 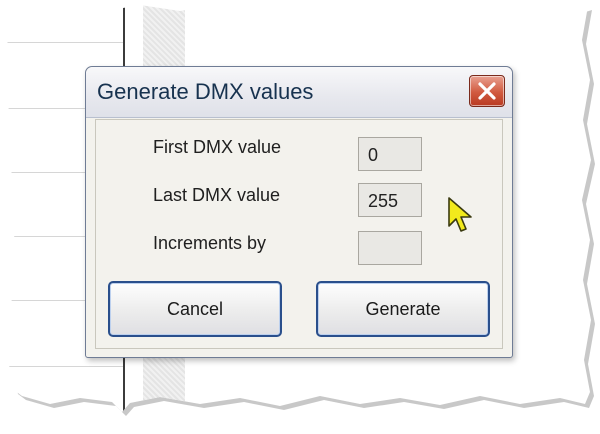 What do you see at coordinates (205, 91) in the screenshot?
I see `dialog-title: Generate DMX values` at bounding box center [205, 91].